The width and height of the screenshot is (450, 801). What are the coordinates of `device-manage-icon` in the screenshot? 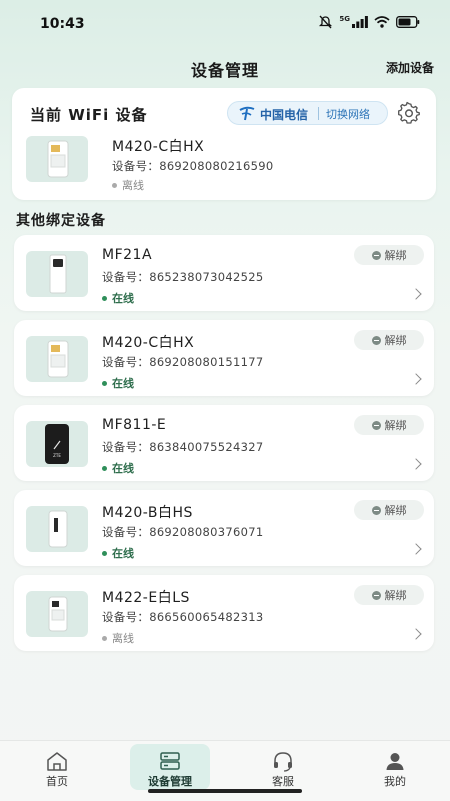 It's located at (170, 761).